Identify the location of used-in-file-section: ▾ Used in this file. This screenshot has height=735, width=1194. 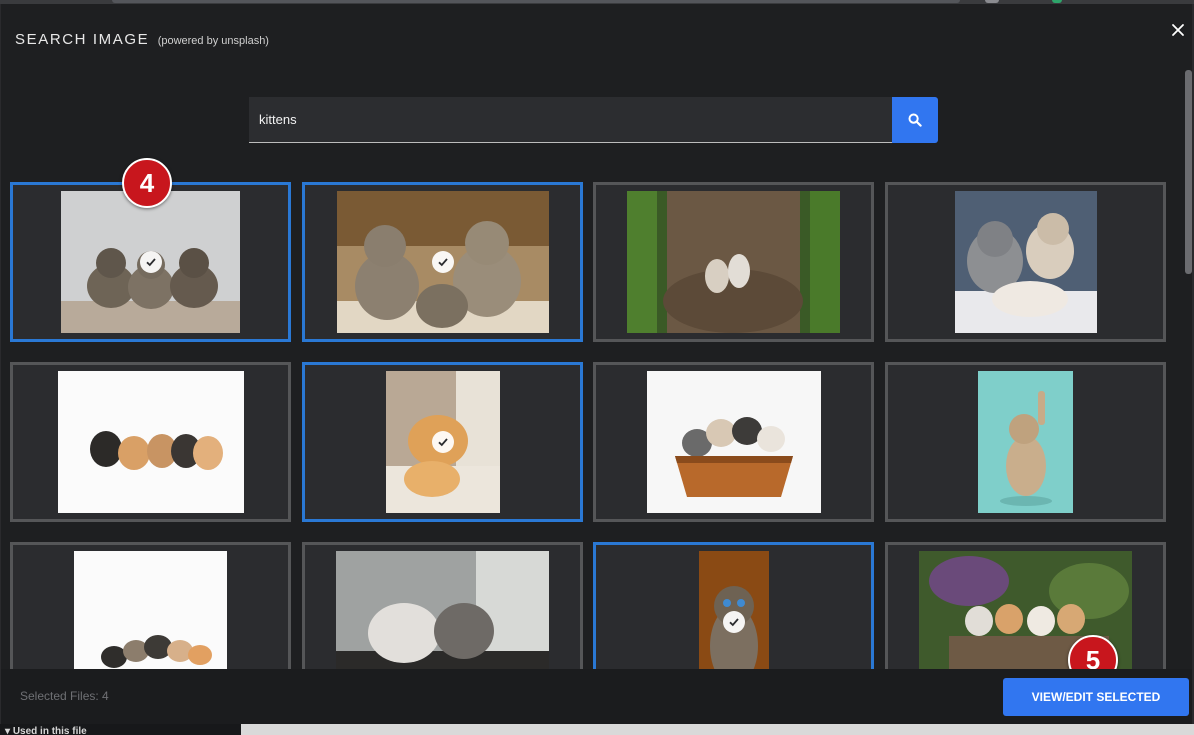
(46, 730).